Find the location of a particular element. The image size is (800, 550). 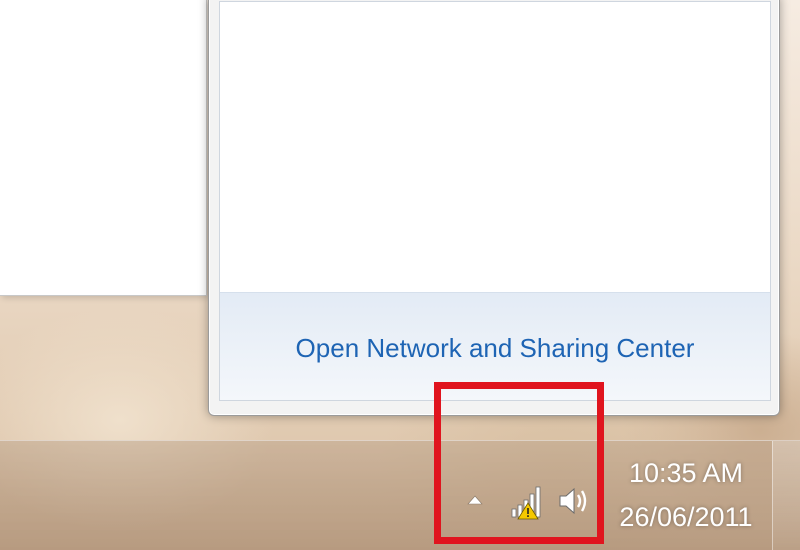

system-clock: 10:35 AM 26/06/2011 is located at coordinates (686, 500).